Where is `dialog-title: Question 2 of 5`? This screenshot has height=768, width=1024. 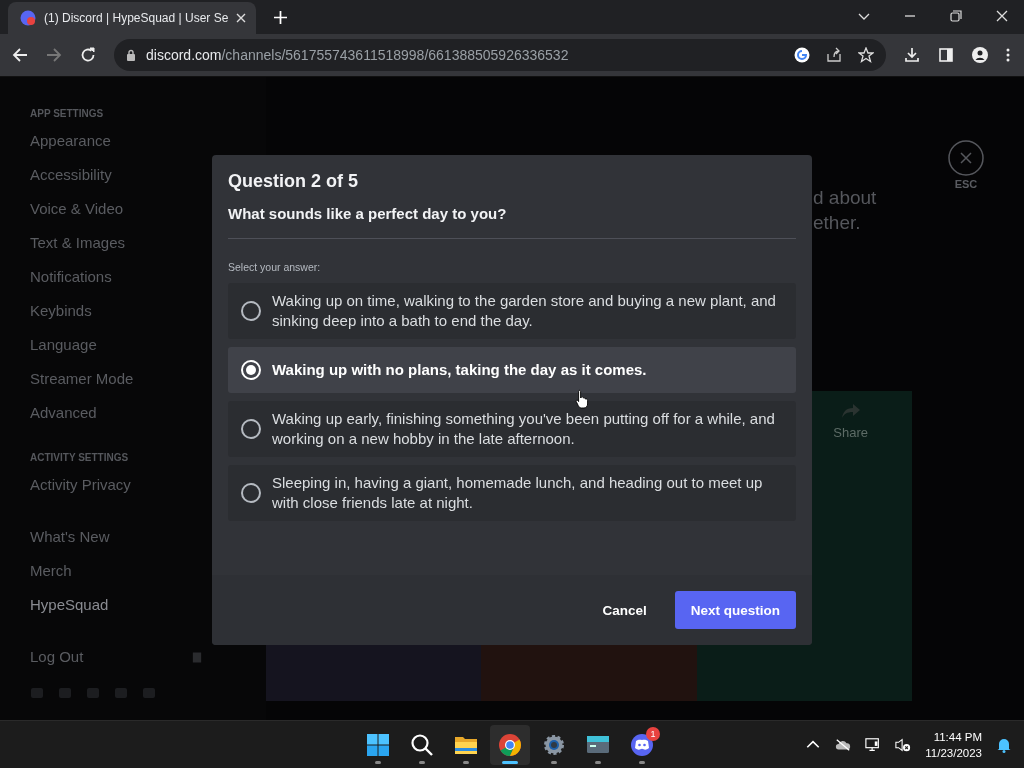 dialog-title: Question 2 of 5 is located at coordinates (294, 182).